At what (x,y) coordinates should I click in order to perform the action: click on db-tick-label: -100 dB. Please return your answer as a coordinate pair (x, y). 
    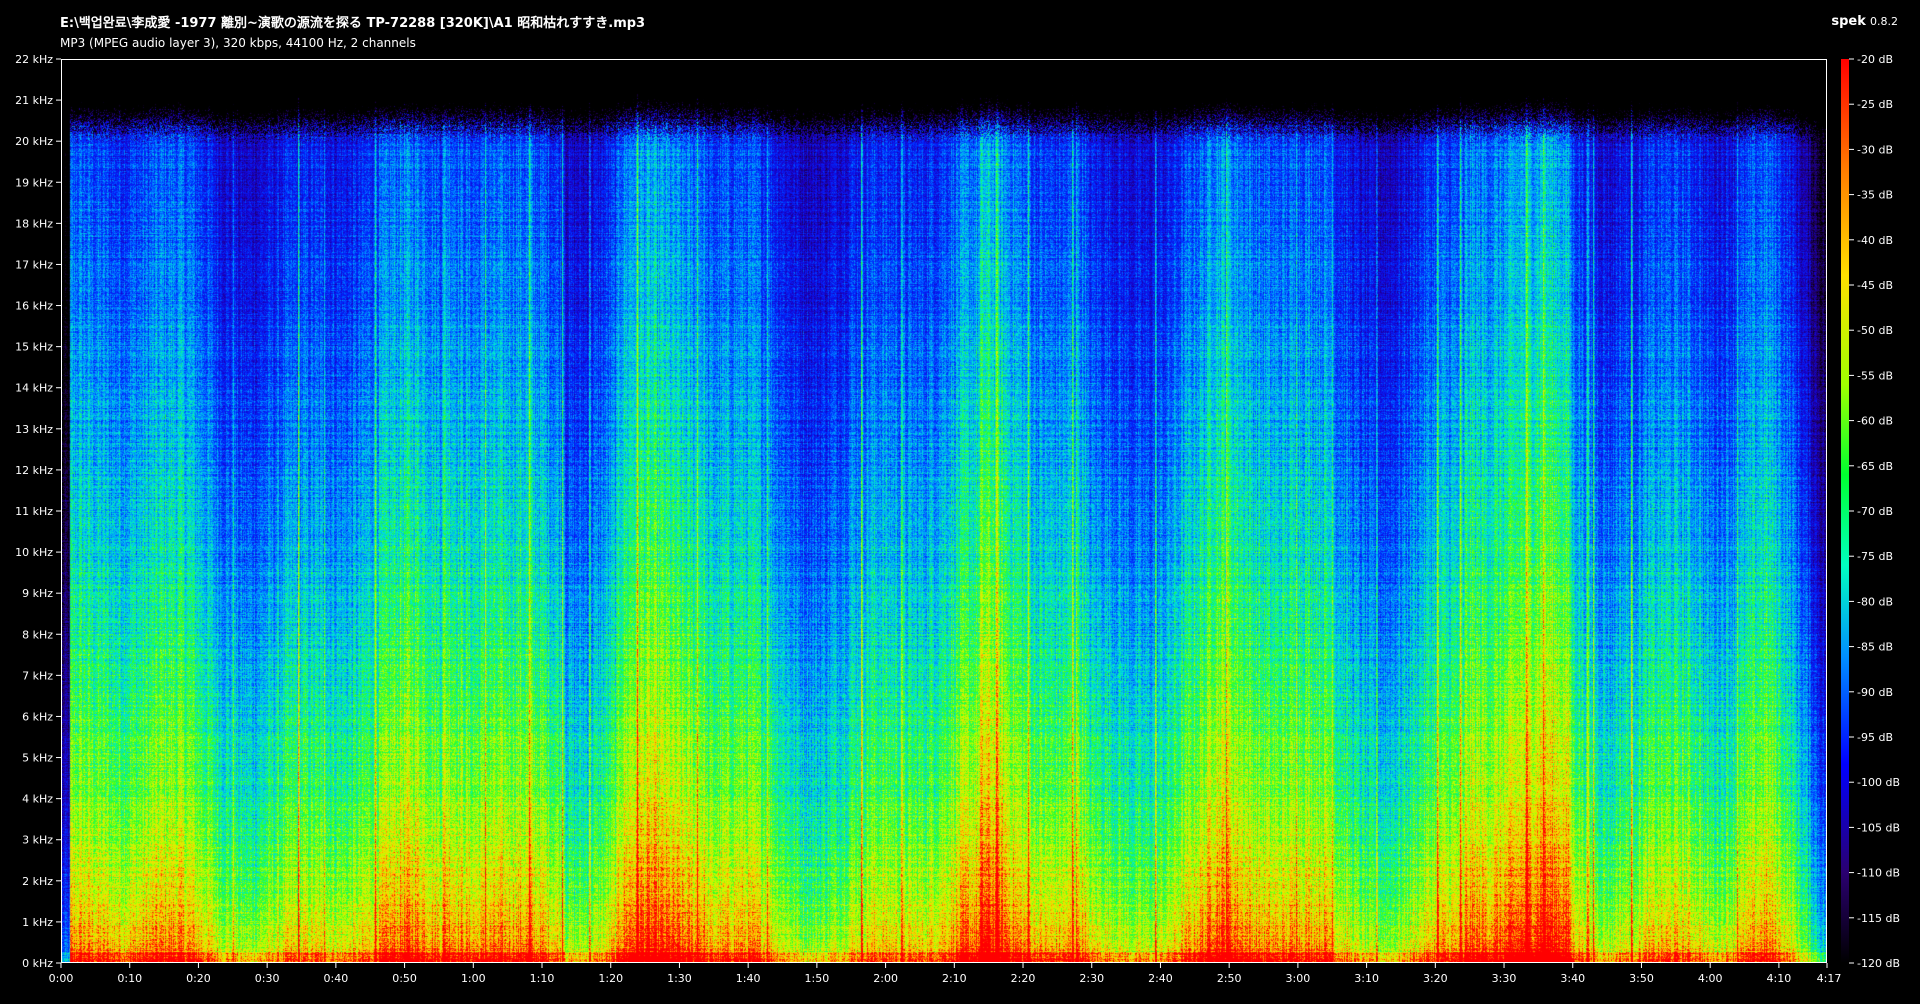
    Looking at the image, I should click on (1878, 782).